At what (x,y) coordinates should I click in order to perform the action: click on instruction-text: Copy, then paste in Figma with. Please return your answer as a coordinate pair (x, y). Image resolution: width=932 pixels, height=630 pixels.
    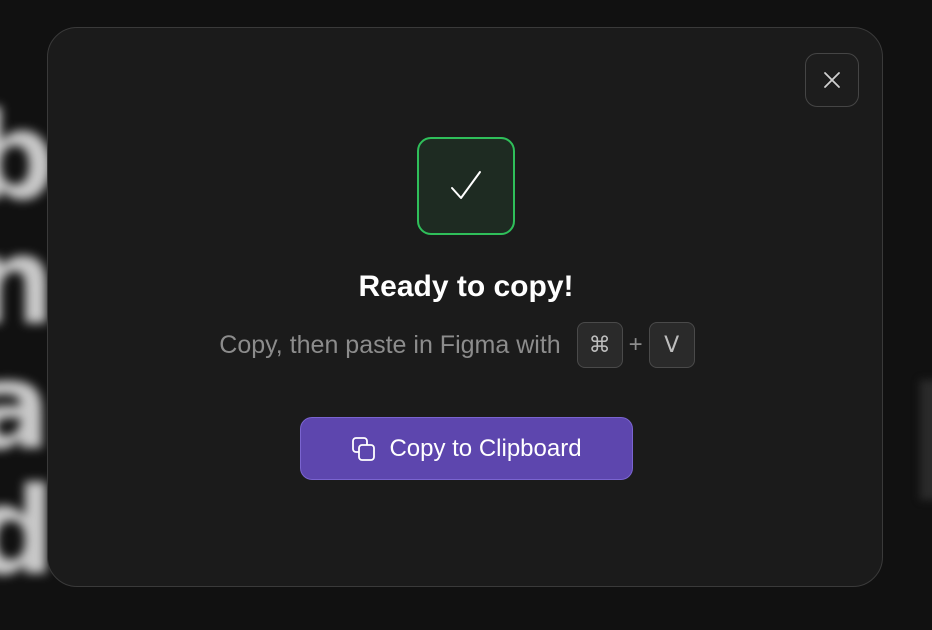
    Looking at the image, I should click on (390, 344).